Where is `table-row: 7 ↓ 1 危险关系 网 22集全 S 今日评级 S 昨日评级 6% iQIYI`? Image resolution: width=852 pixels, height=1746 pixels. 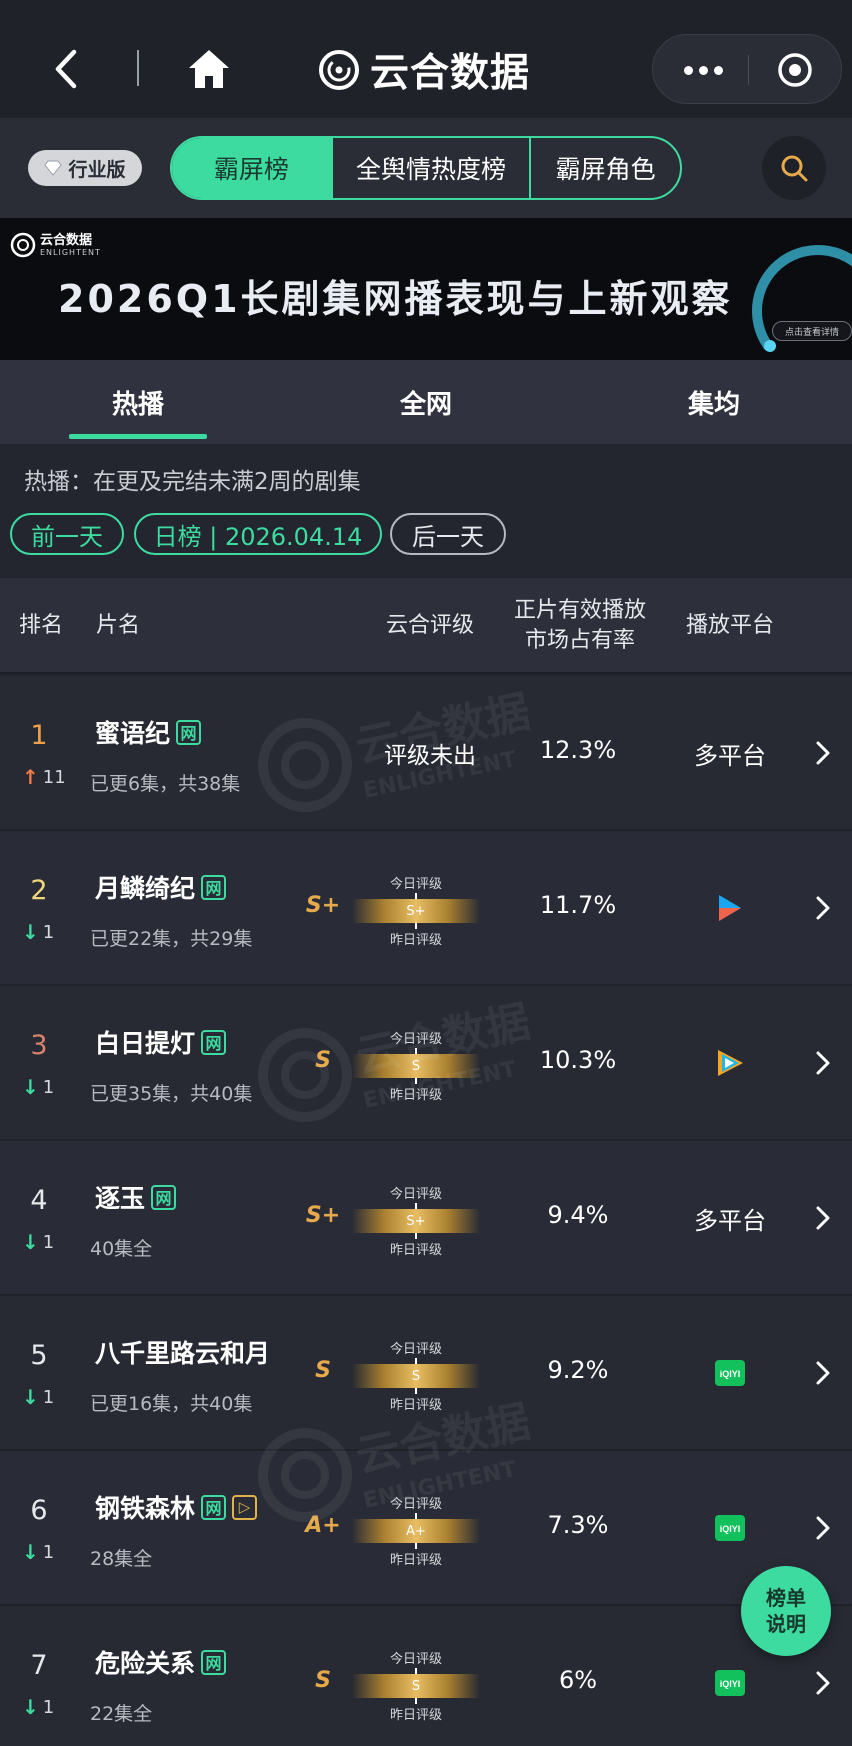 table-row: 7 ↓ 1 危险关系 网 22集全 S 今日评级 S 昨日评级 6% iQIYI is located at coordinates (426, 1676).